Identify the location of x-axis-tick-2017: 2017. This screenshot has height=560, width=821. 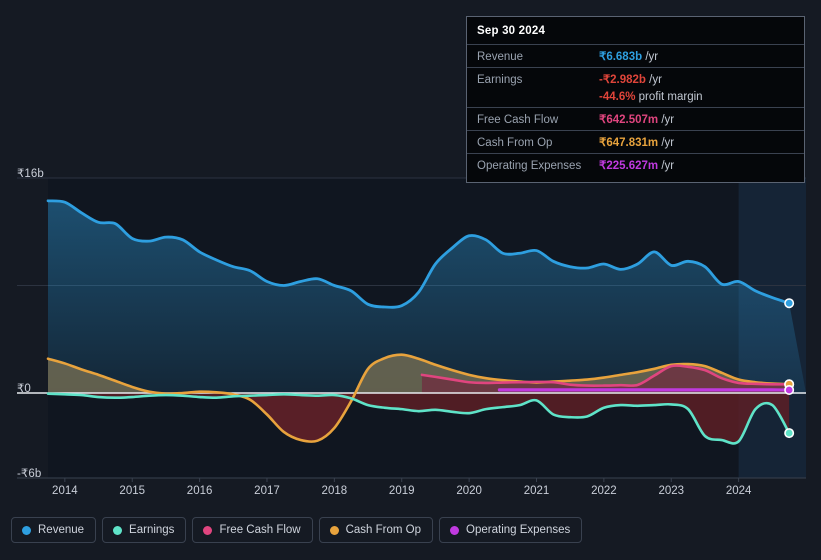
(267, 491).